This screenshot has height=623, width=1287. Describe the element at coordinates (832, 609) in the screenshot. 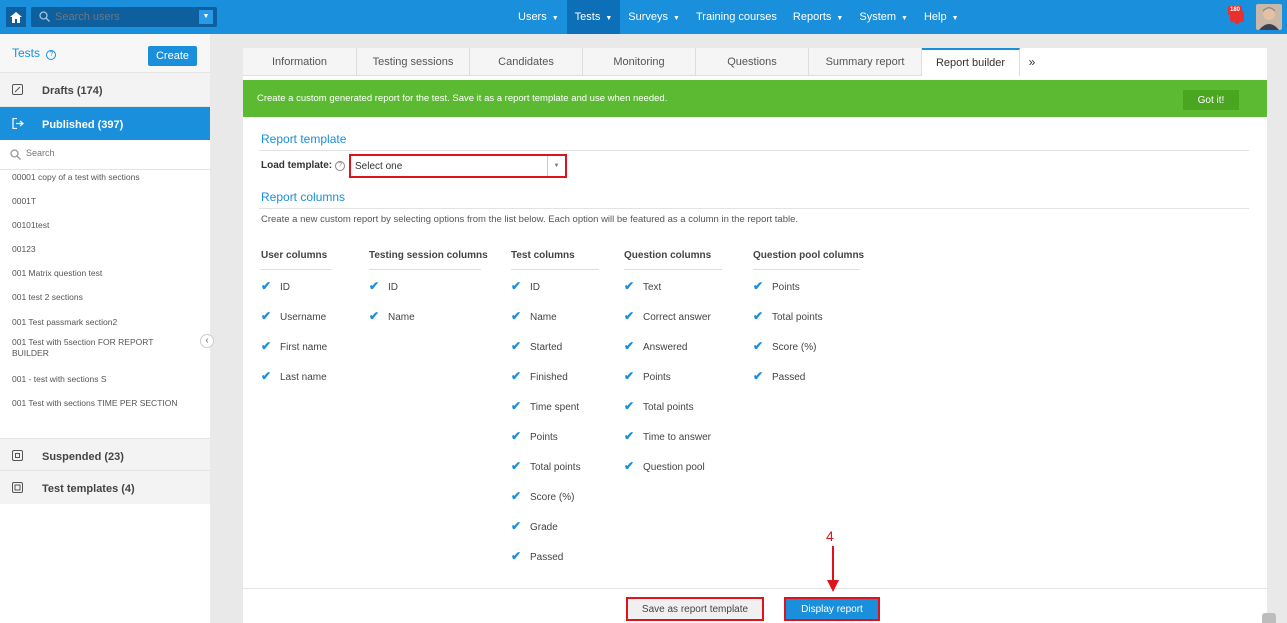

I see `display-report-button: Display report` at that location.